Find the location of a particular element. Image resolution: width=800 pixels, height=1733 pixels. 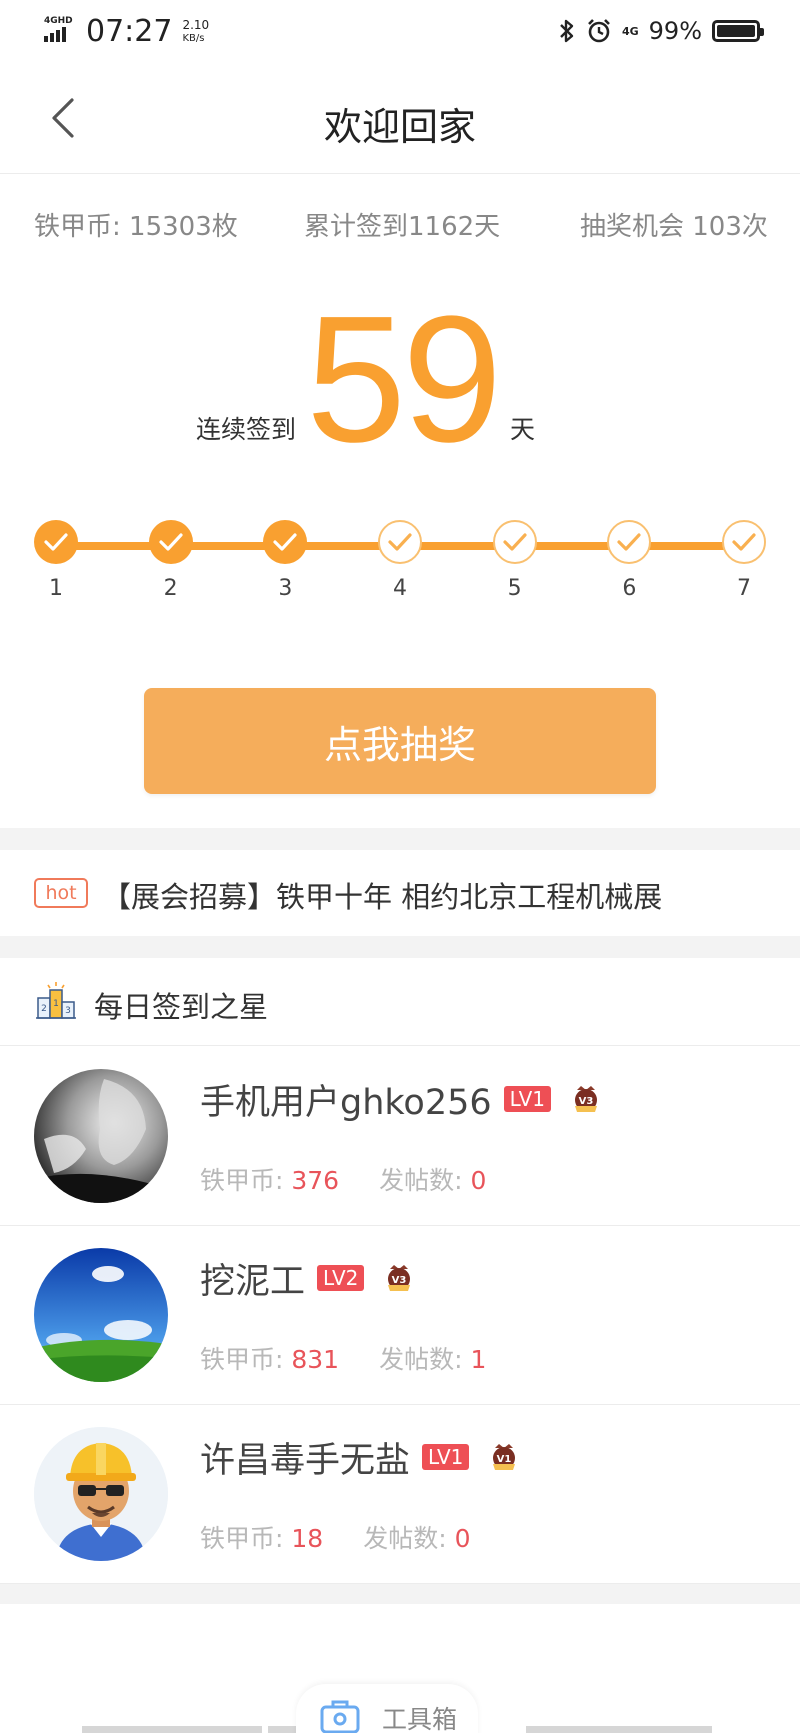

toolbox-button: 工具箱 is located at coordinates (387, 1708).